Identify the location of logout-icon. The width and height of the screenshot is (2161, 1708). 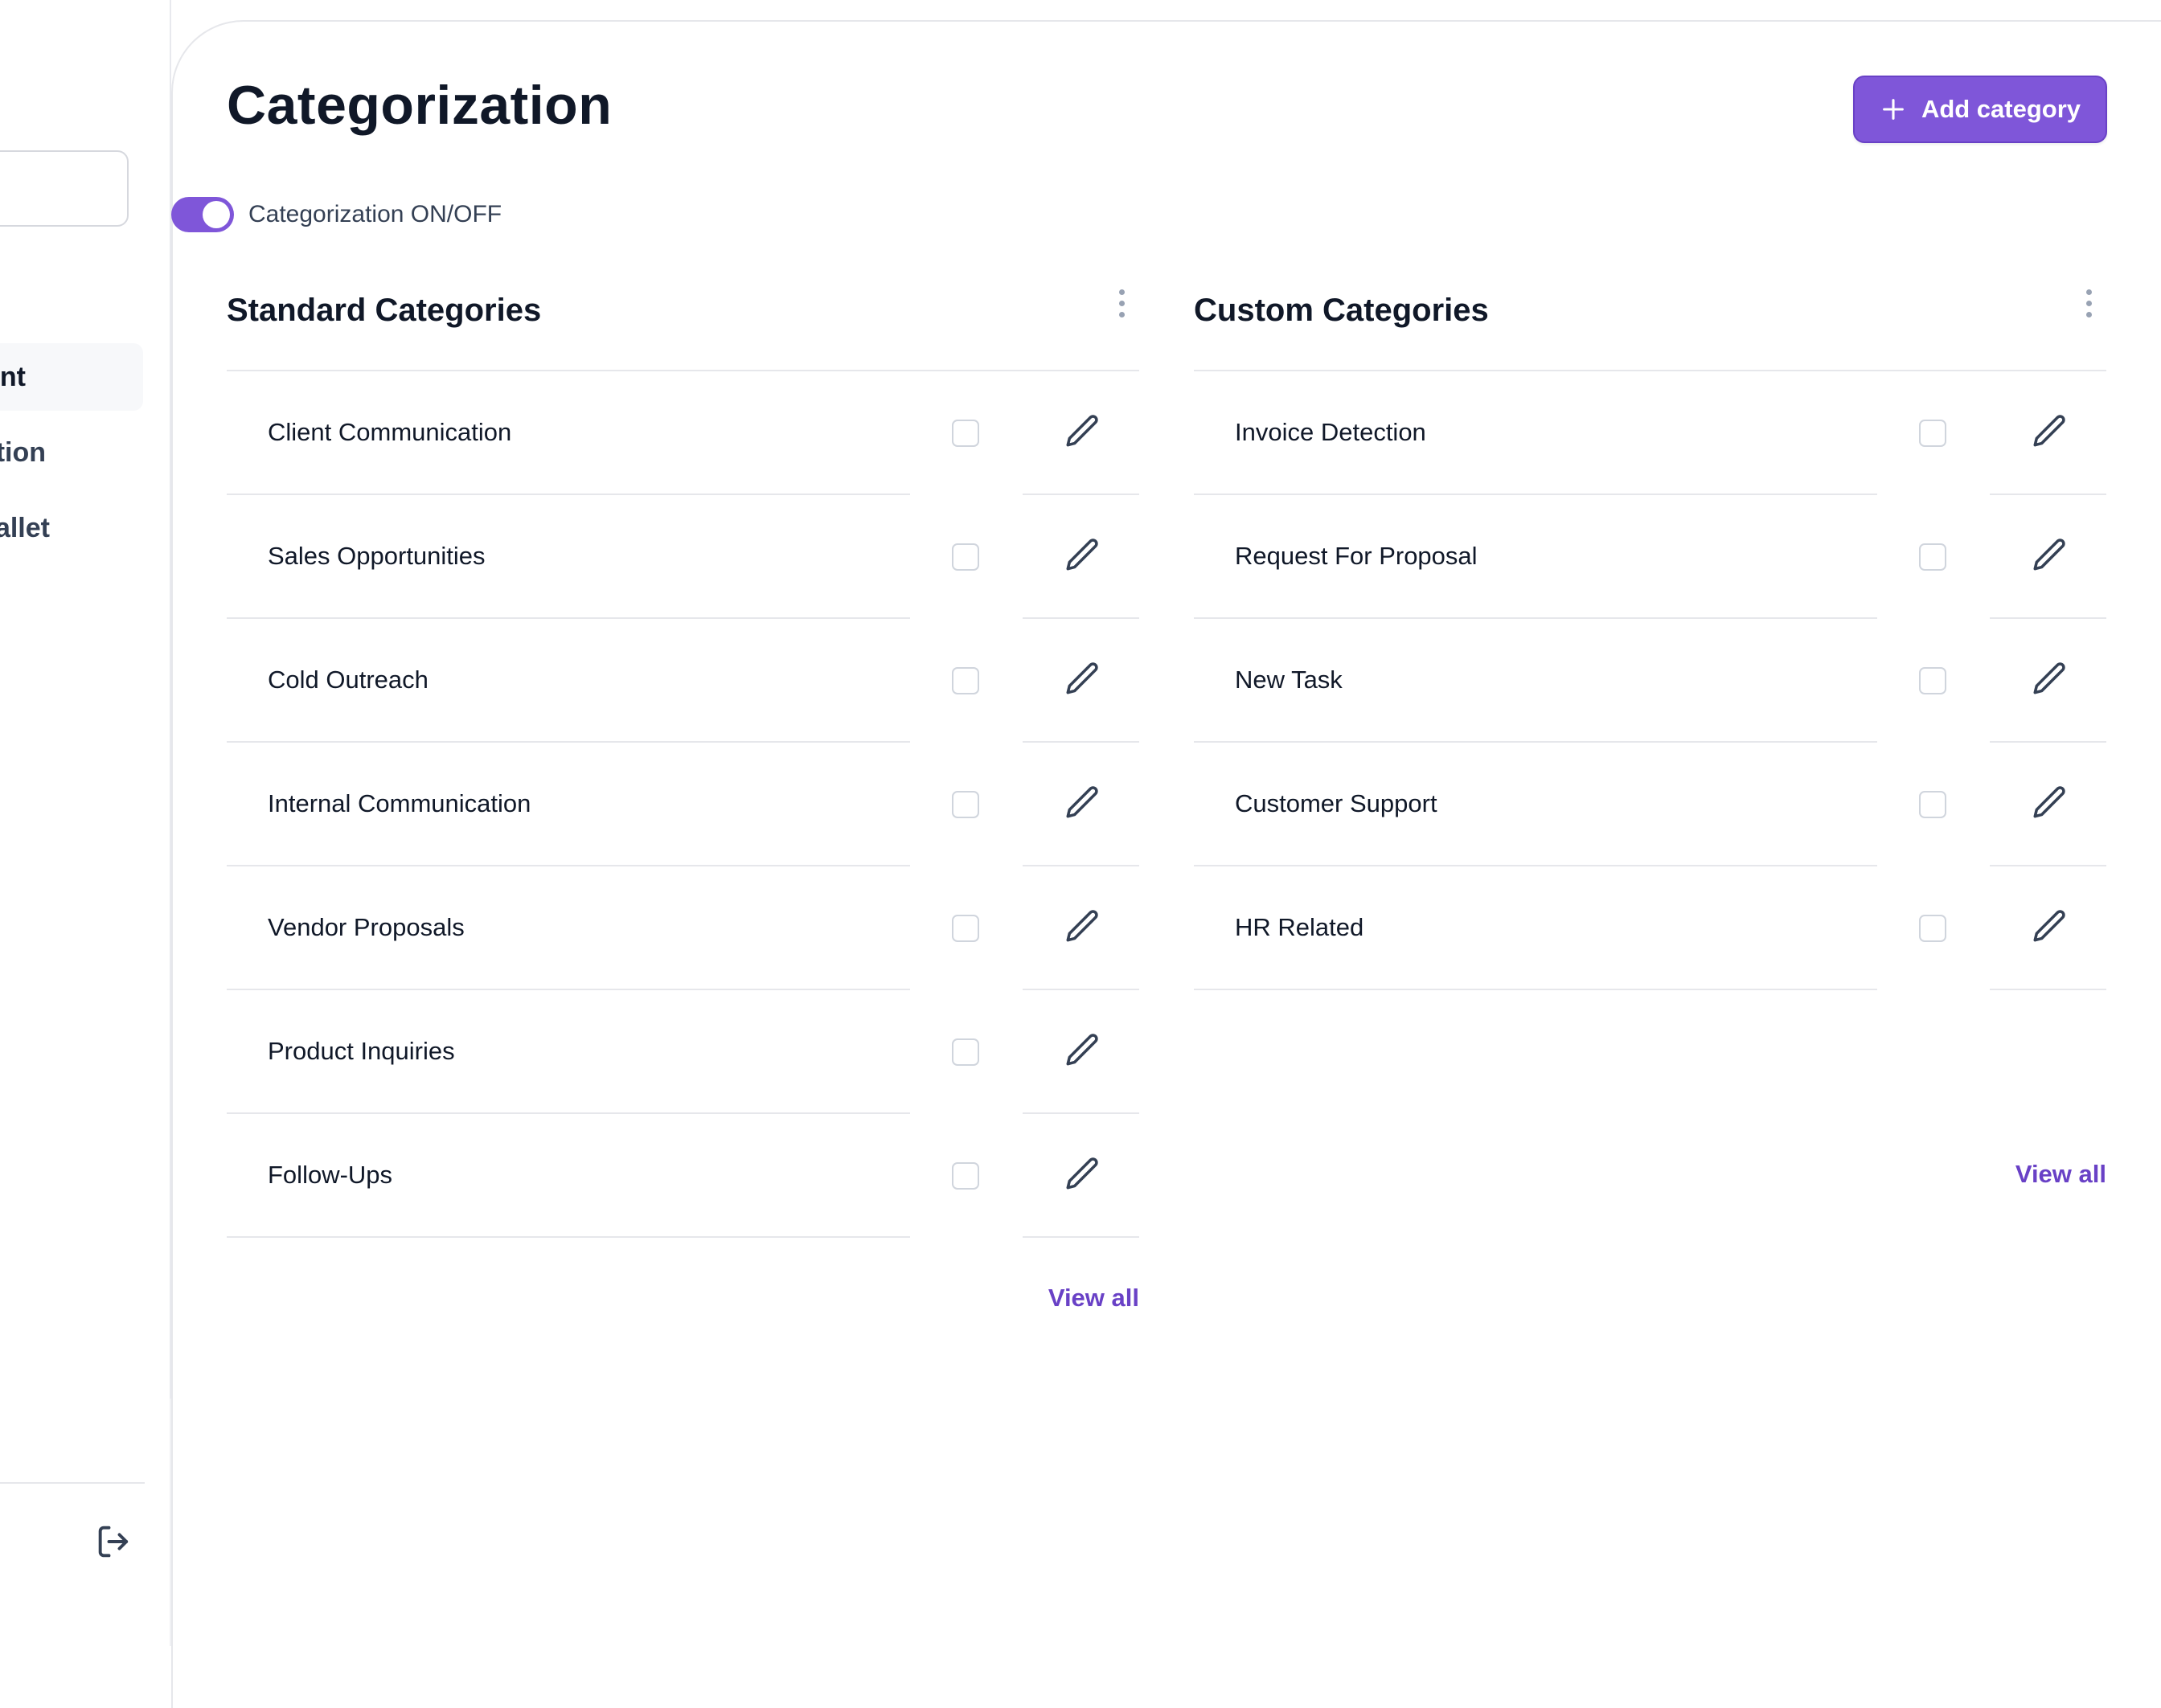
(114, 1542).